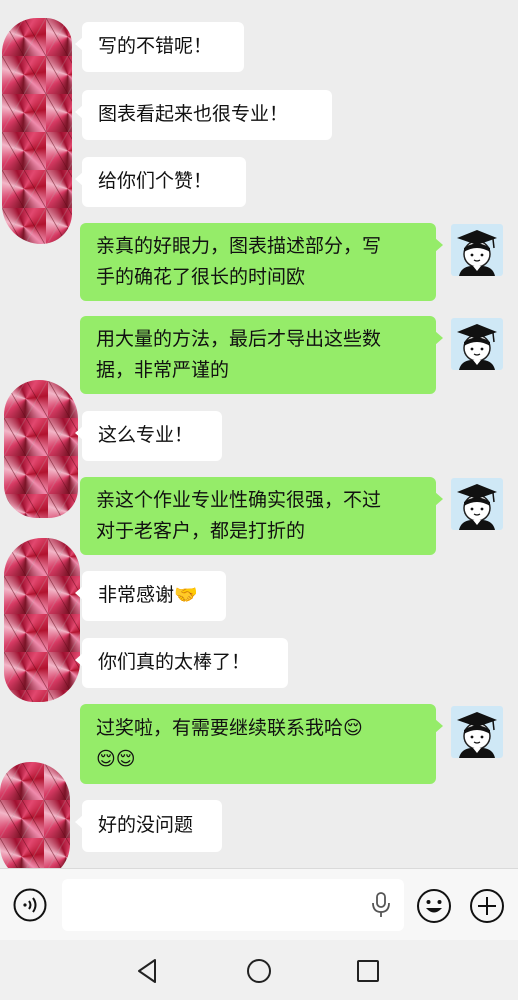 Image resolution: width=518 pixels, height=1000 pixels. I want to click on message-bubble: 这么专业！, so click(148, 436).